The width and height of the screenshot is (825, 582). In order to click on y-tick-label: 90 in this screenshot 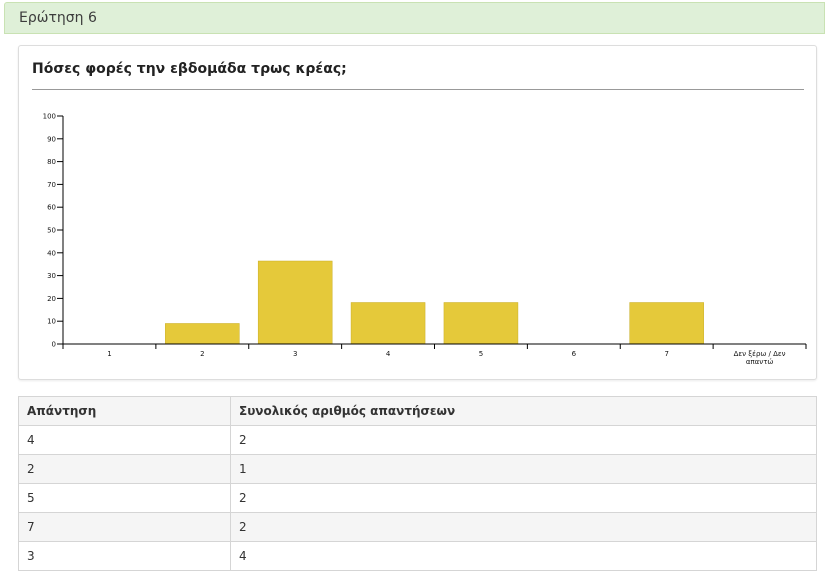, I will do `click(51, 139)`.